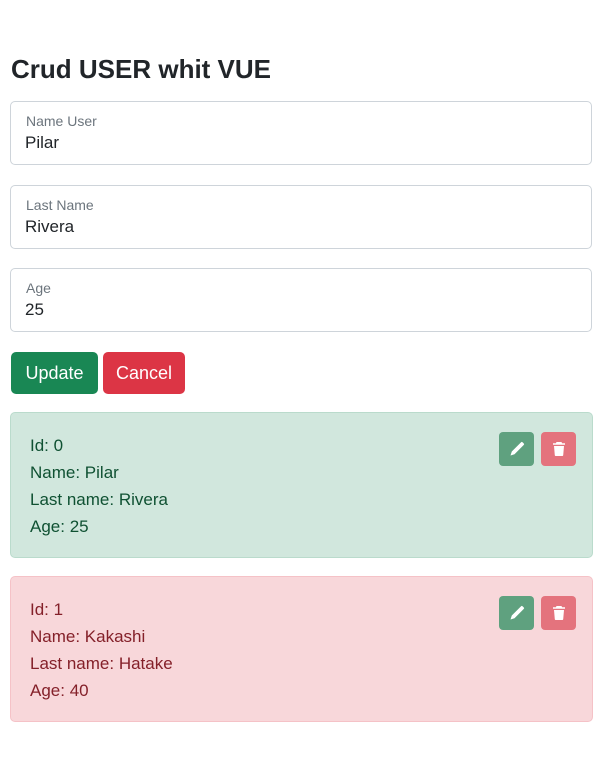 This screenshot has width=601, height=760. What do you see at coordinates (295, 143) in the screenshot?
I see `name-user-input` at bounding box center [295, 143].